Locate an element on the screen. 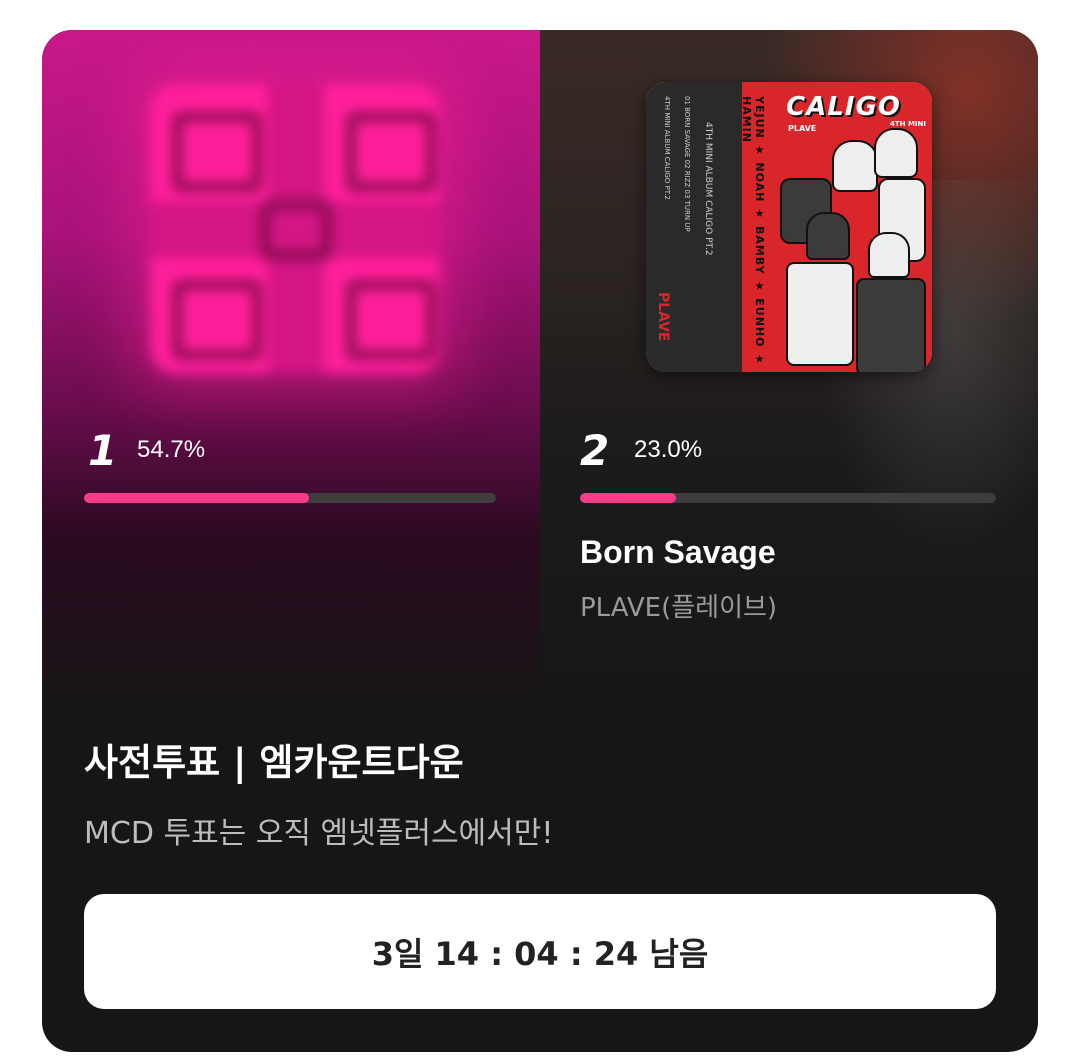  album-edition-mark: 4TH MINI is located at coordinates (908, 124).